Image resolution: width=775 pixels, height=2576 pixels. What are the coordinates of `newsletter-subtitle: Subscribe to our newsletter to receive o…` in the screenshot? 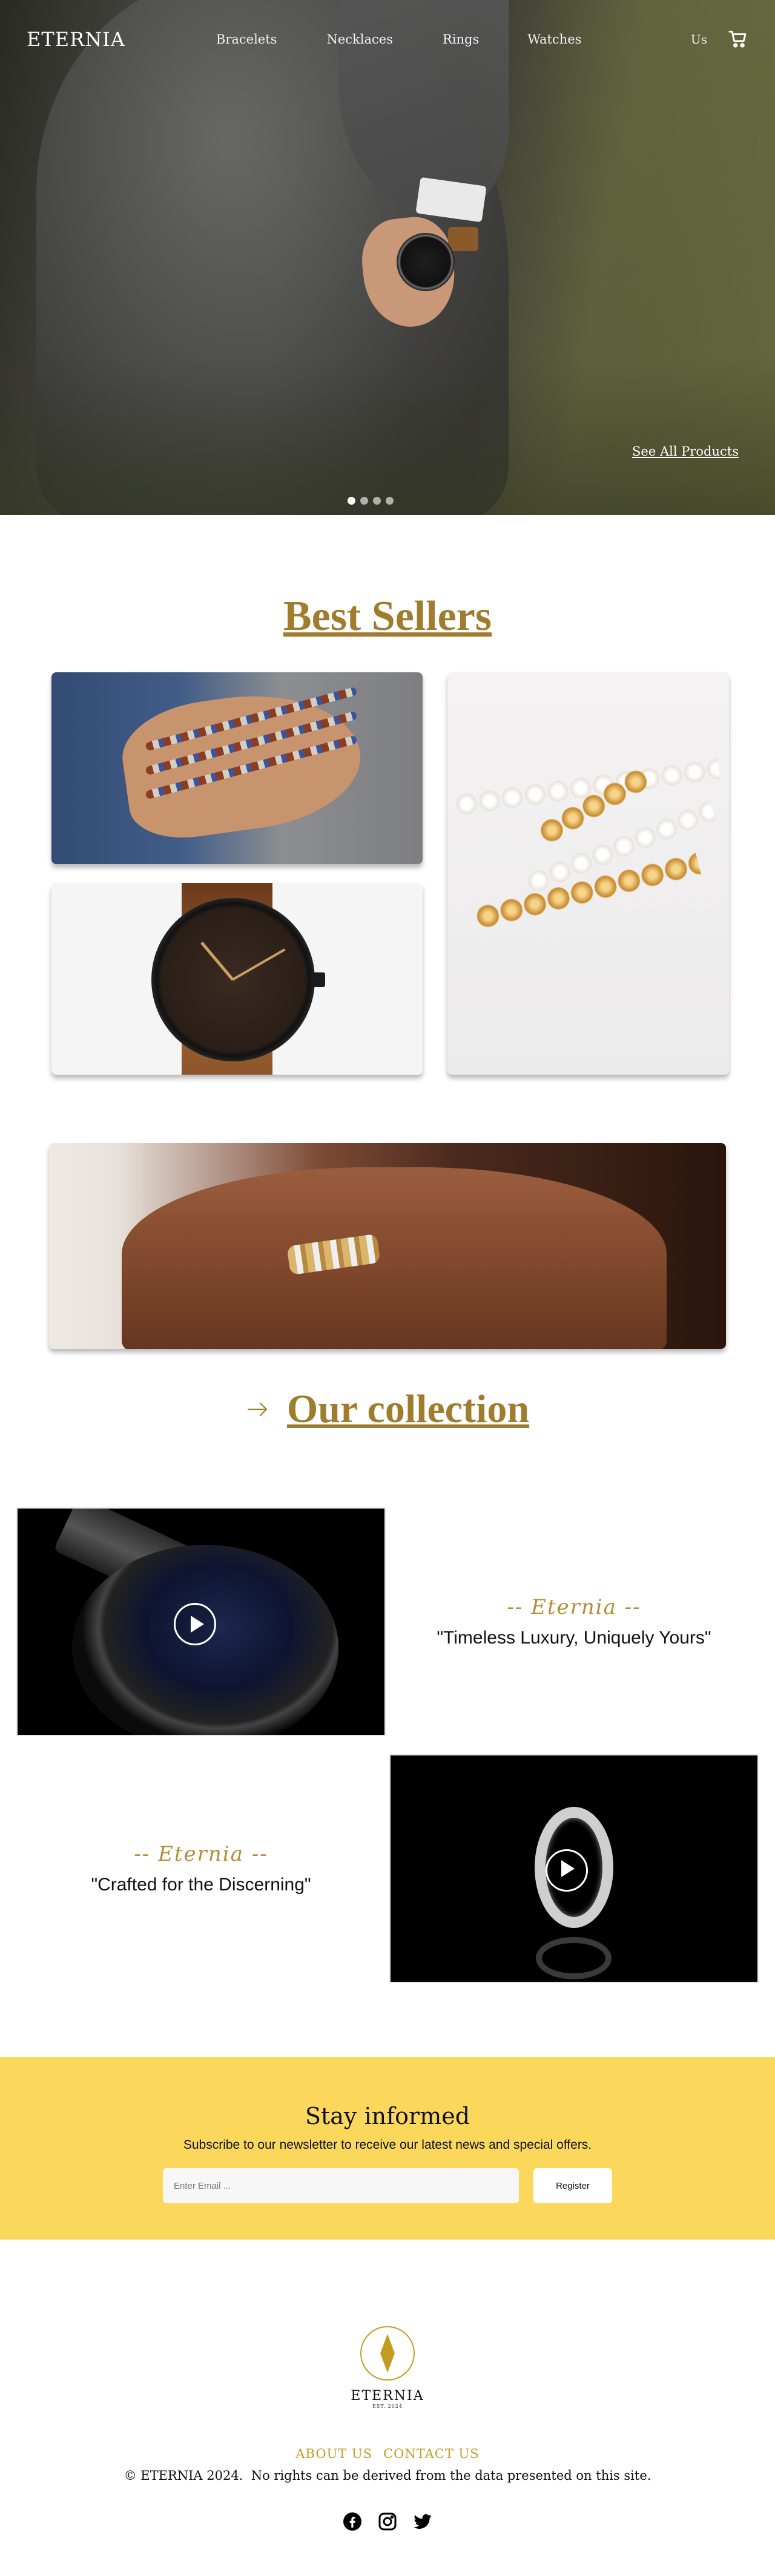 It's located at (387, 2145).